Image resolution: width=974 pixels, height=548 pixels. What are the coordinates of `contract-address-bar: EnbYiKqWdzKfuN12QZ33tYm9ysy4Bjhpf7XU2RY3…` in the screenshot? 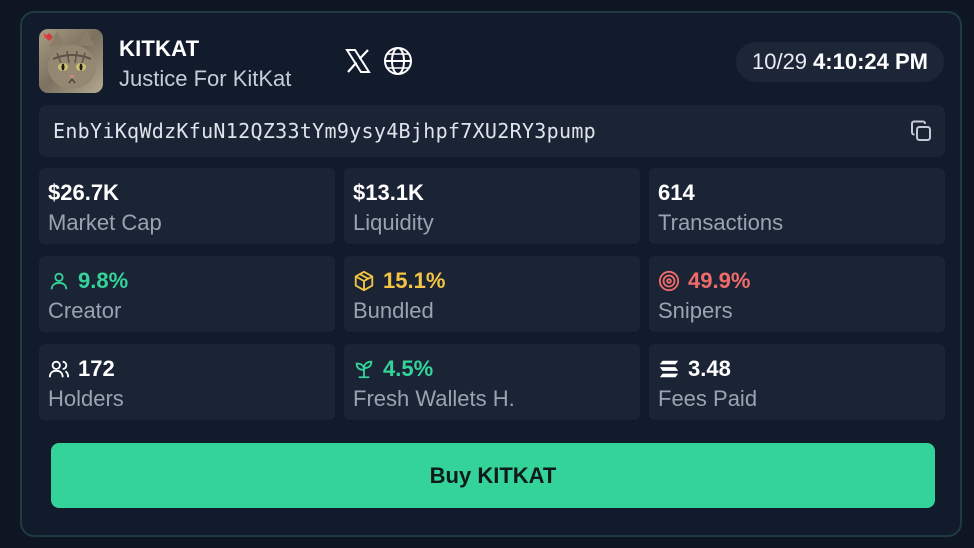 It's located at (492, 131).